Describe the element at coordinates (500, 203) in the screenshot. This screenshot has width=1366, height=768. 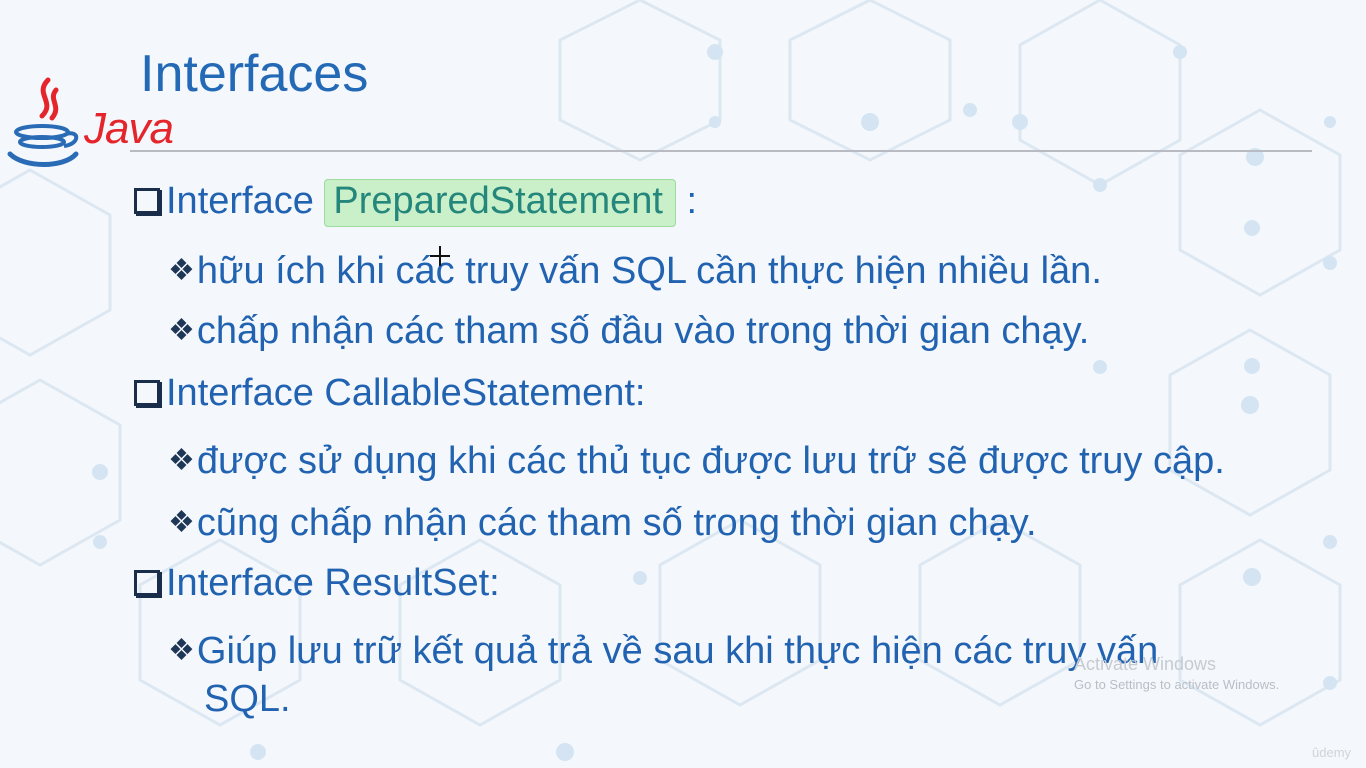
I see `highlighted-text: PreparedStatement` at that location.